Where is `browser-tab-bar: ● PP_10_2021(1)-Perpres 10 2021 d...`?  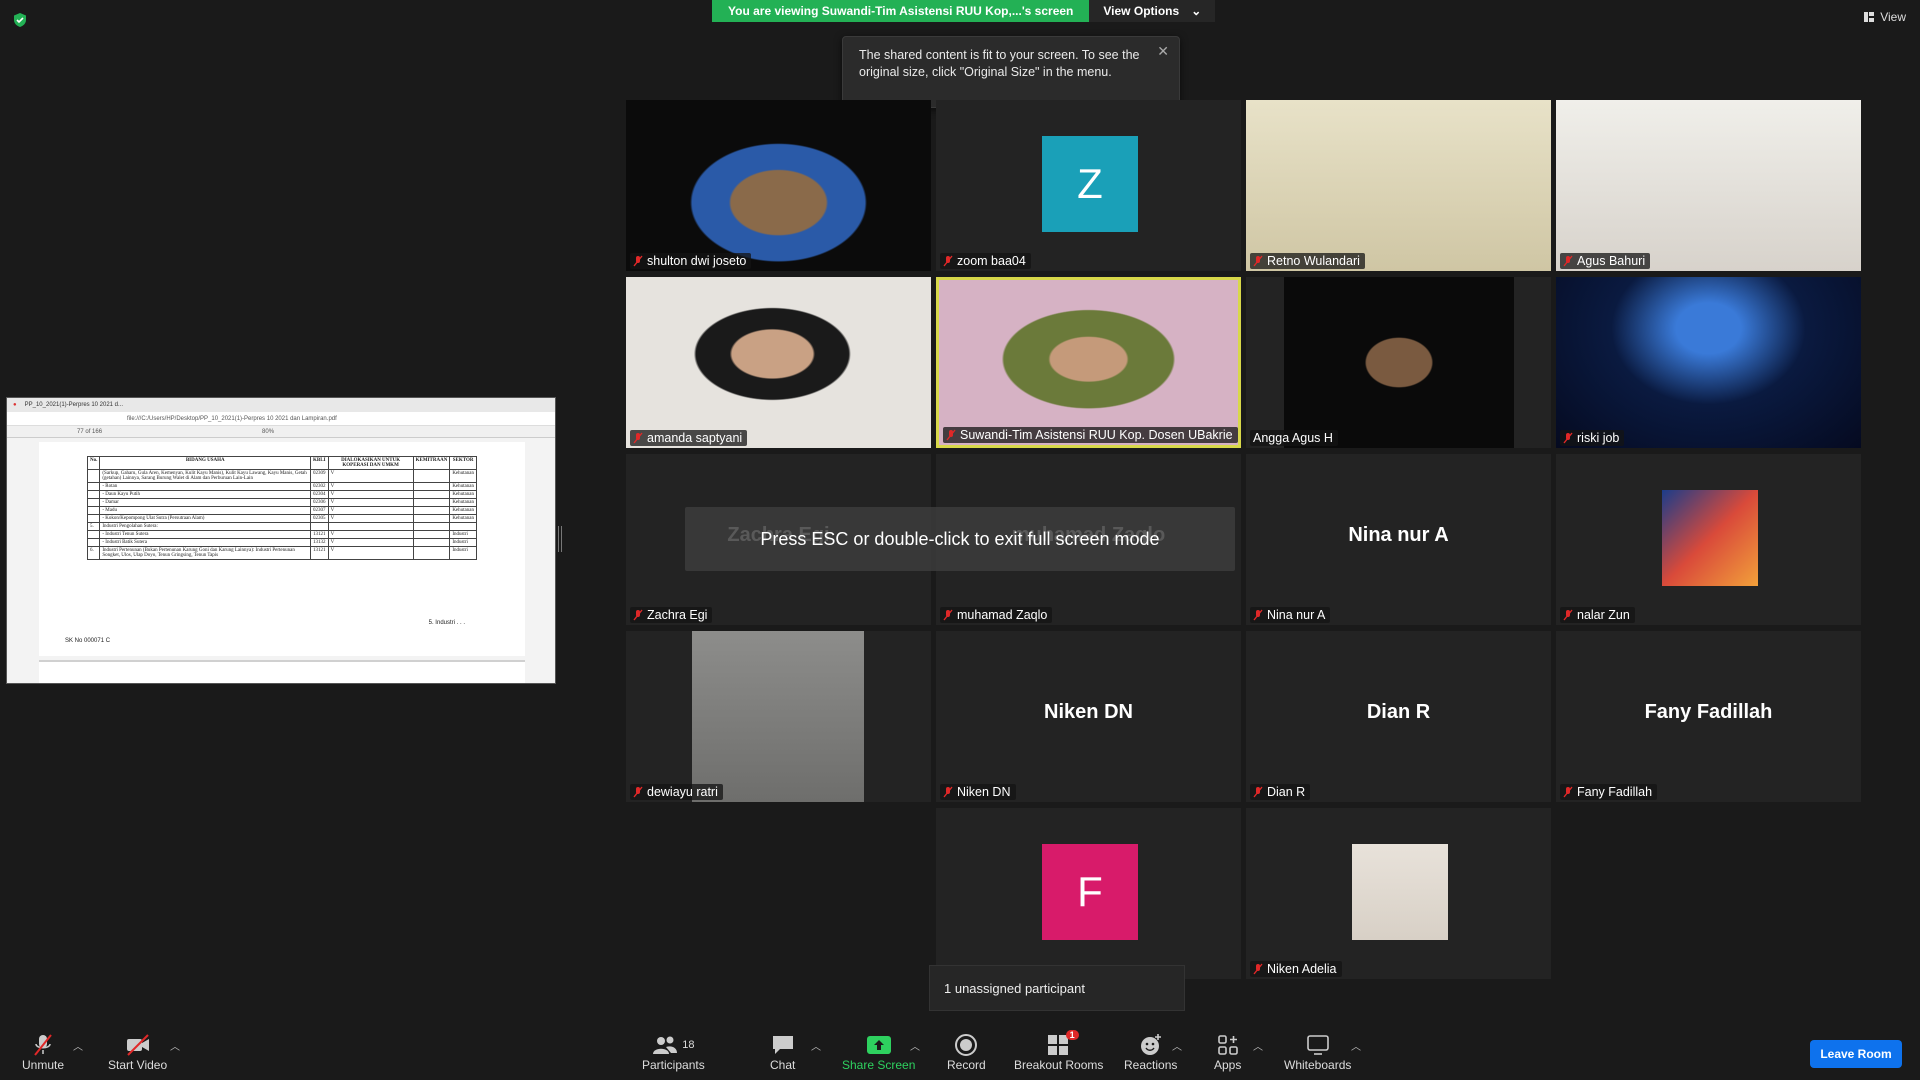 browser-tab-bar: ● PP_10_2021(1)-Perpres 10 2021 d... is located at coordinates (281, 405).